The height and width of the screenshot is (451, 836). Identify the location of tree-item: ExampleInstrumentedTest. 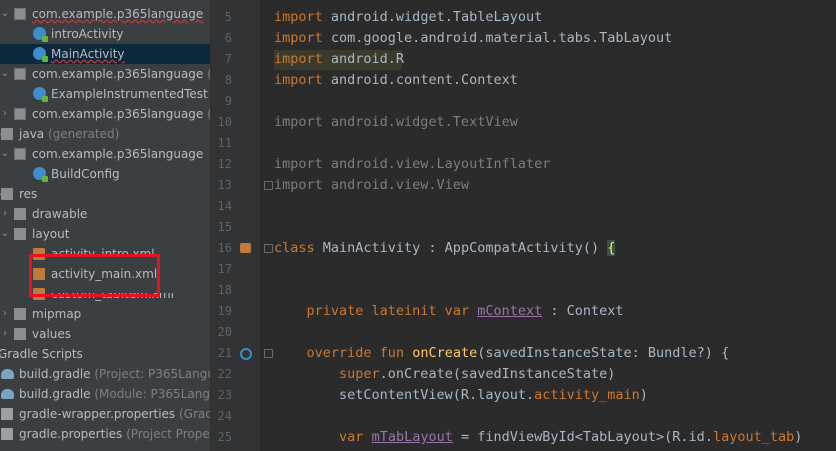
(105, 94).